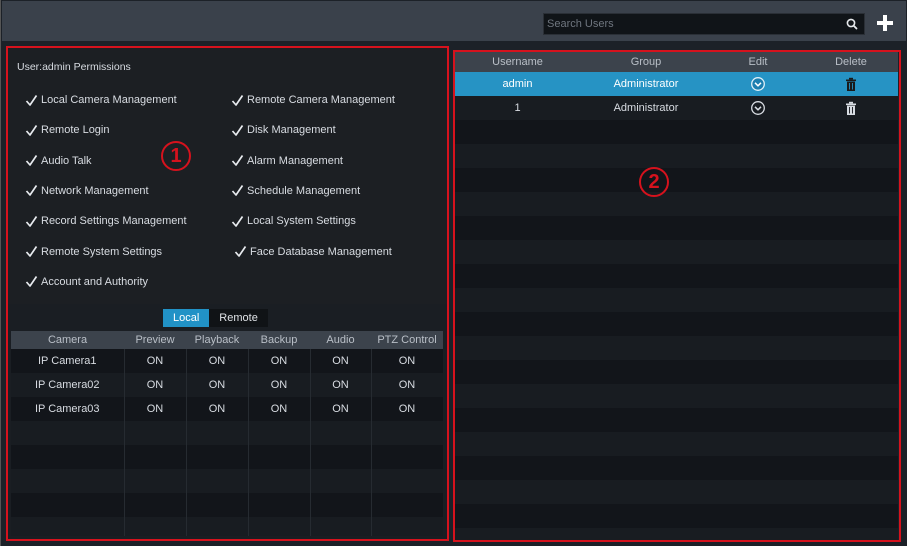  Describe the element at coordinates (102, 251) in the screenshot. I see `permission-label: Remote System Settings` at that location.